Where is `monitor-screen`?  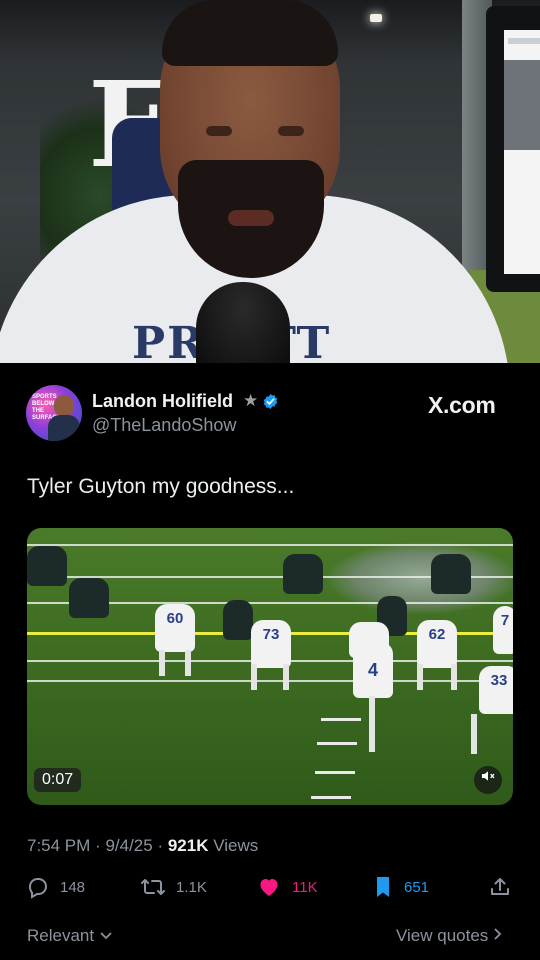 monitor-screen is located at coordinates (522, 152).